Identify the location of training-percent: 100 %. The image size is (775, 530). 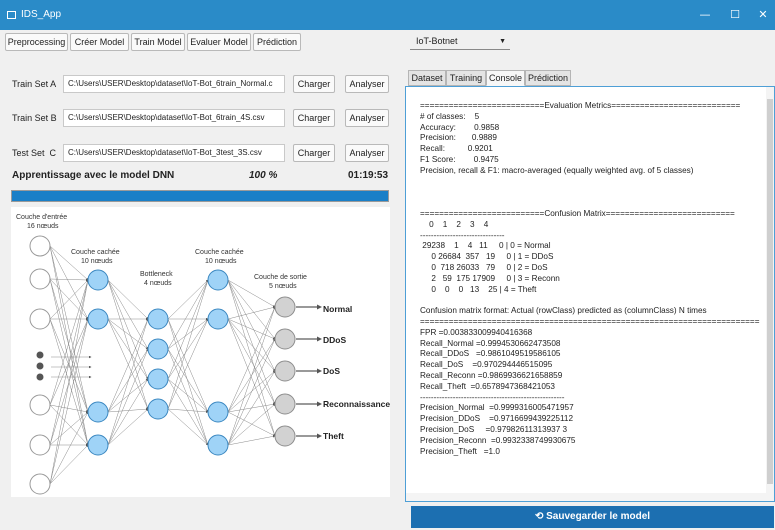
(263, 175).